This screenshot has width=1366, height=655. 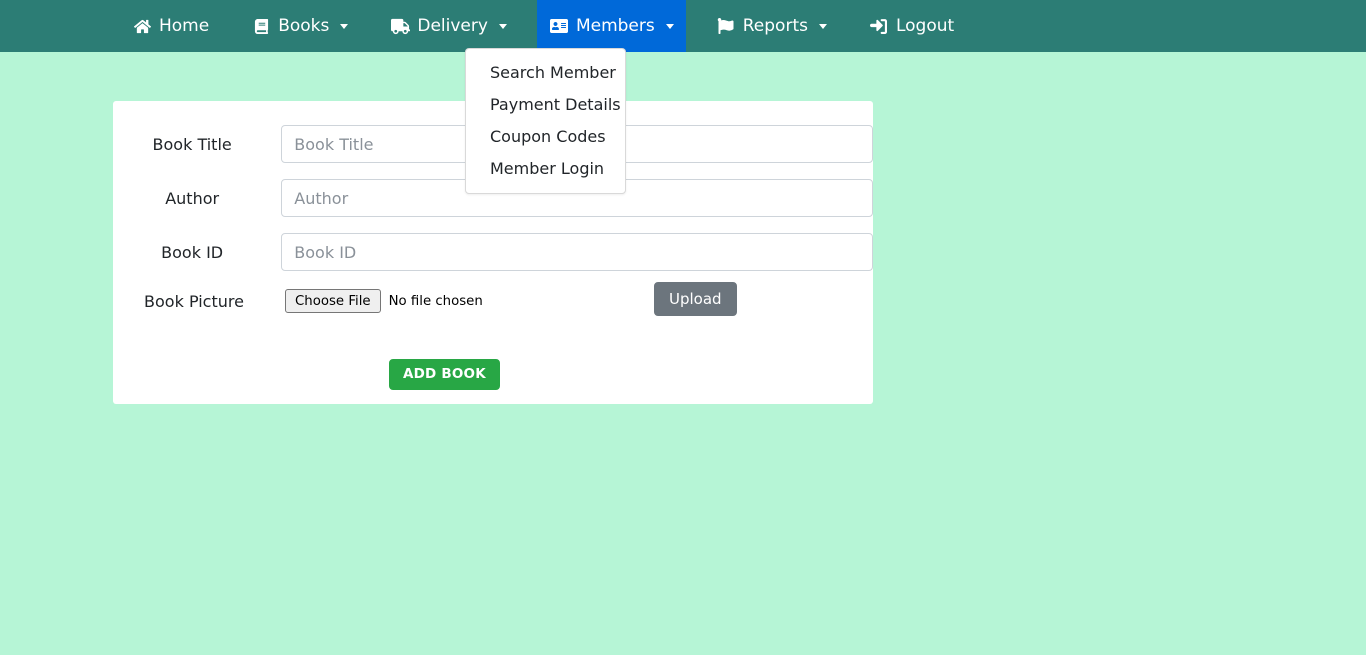 What do you see at coordinates (559, 26) in the screenshot?
I see `address-card-icon` at bounding box center [559, 26].